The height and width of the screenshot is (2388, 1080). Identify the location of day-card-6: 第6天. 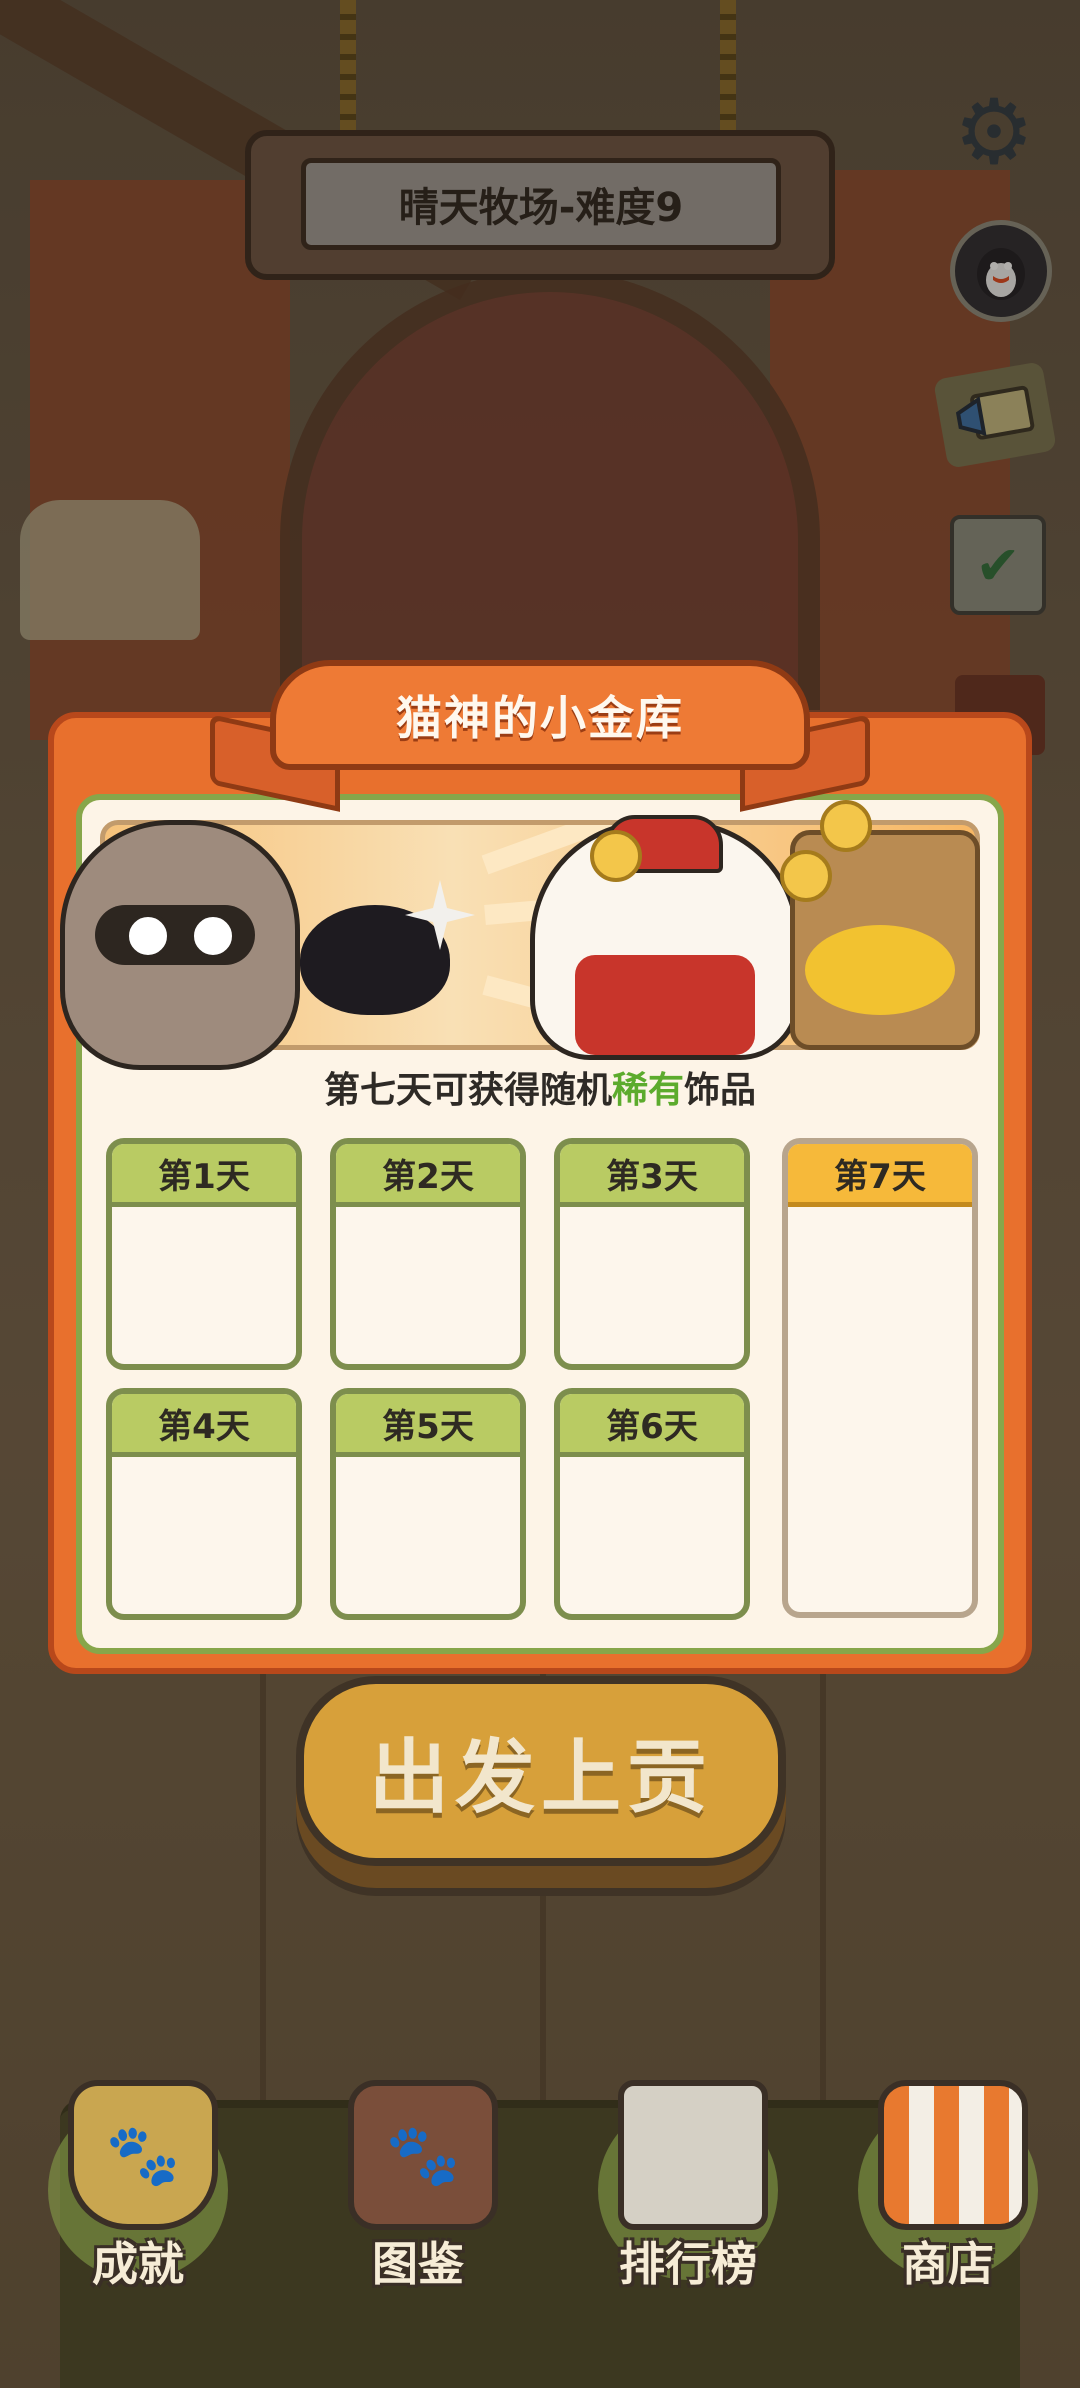
(652, 1504).